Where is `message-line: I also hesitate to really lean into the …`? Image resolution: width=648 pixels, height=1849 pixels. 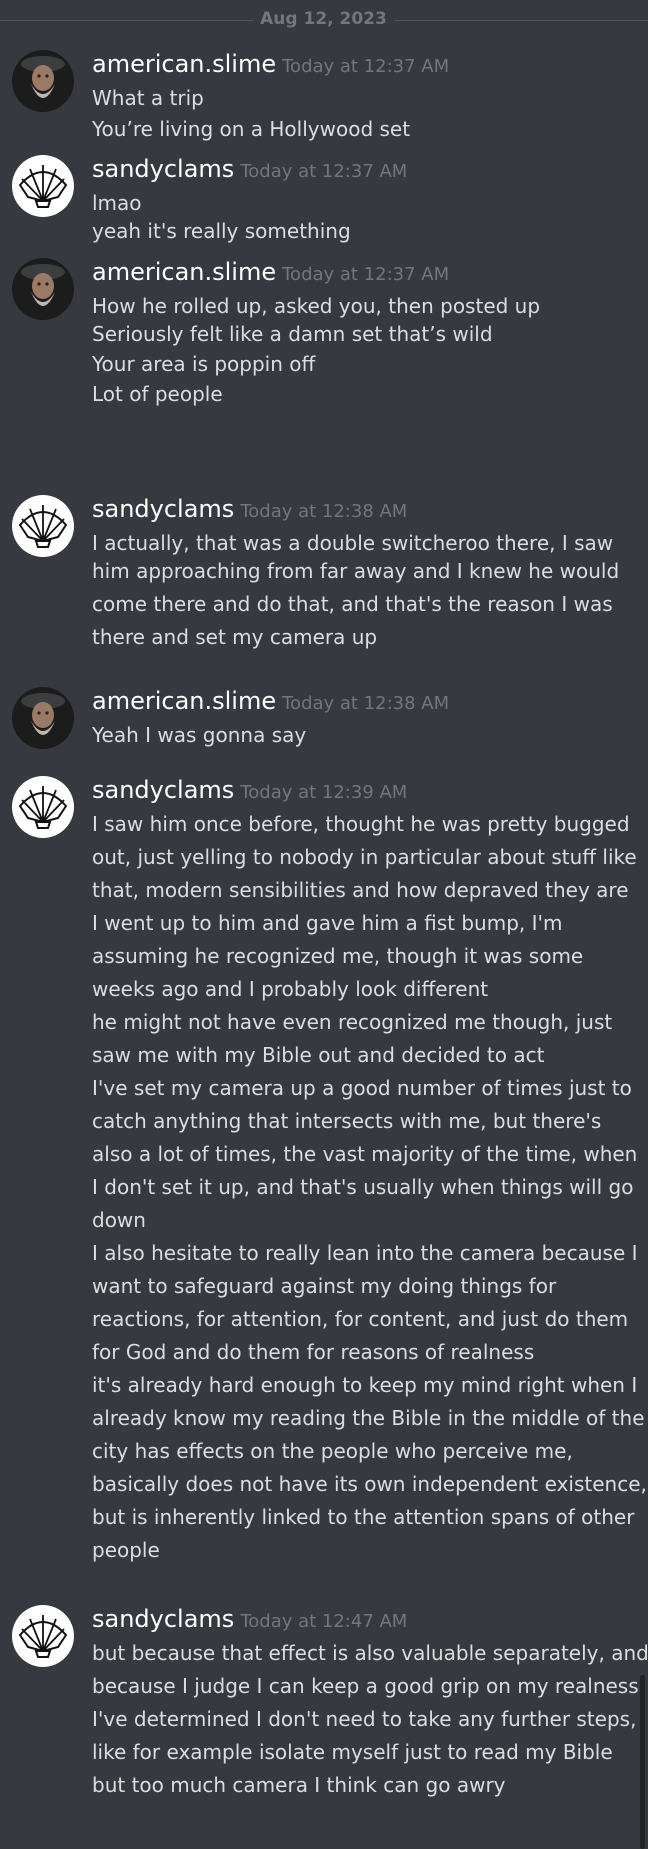
message-line: I also hesitate to really lean into the … is located at coordinates (365, 1253).